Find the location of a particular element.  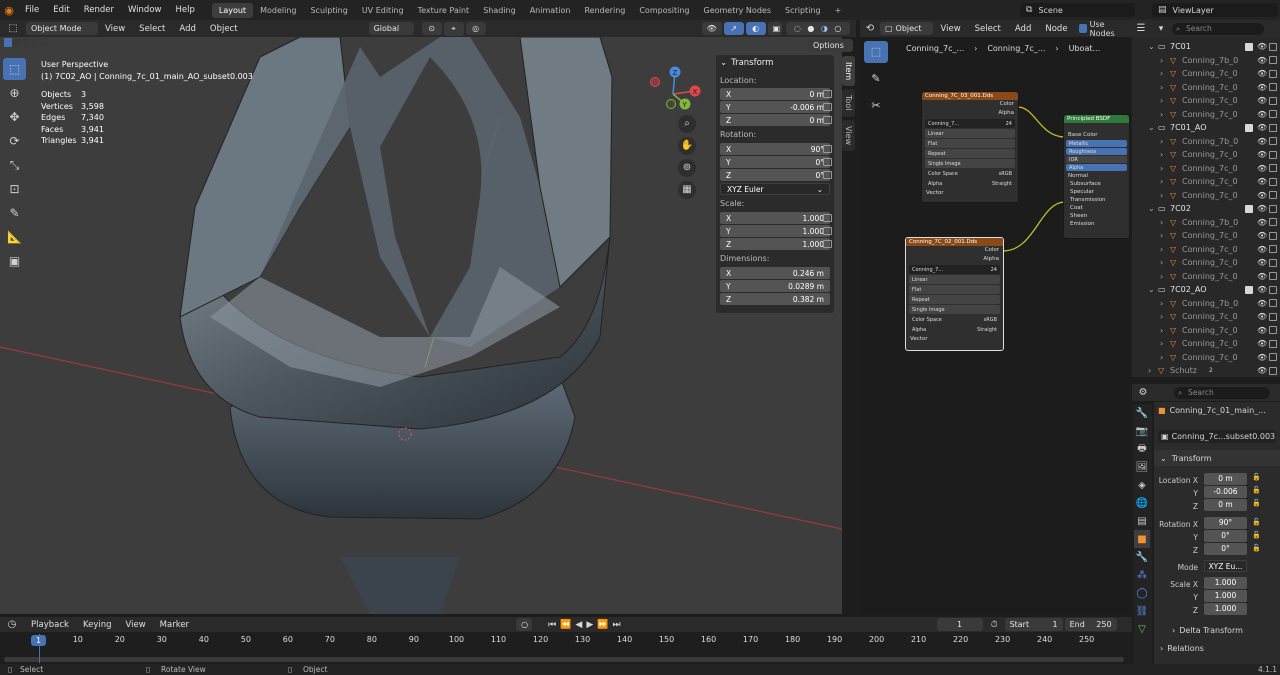

alpha-field: Alpha is located at coordinates (1096, 167).